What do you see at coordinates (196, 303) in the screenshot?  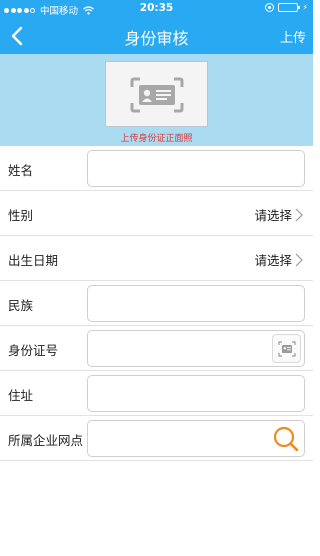 I see `ethnicity-input` at bounding box center [196, 303].